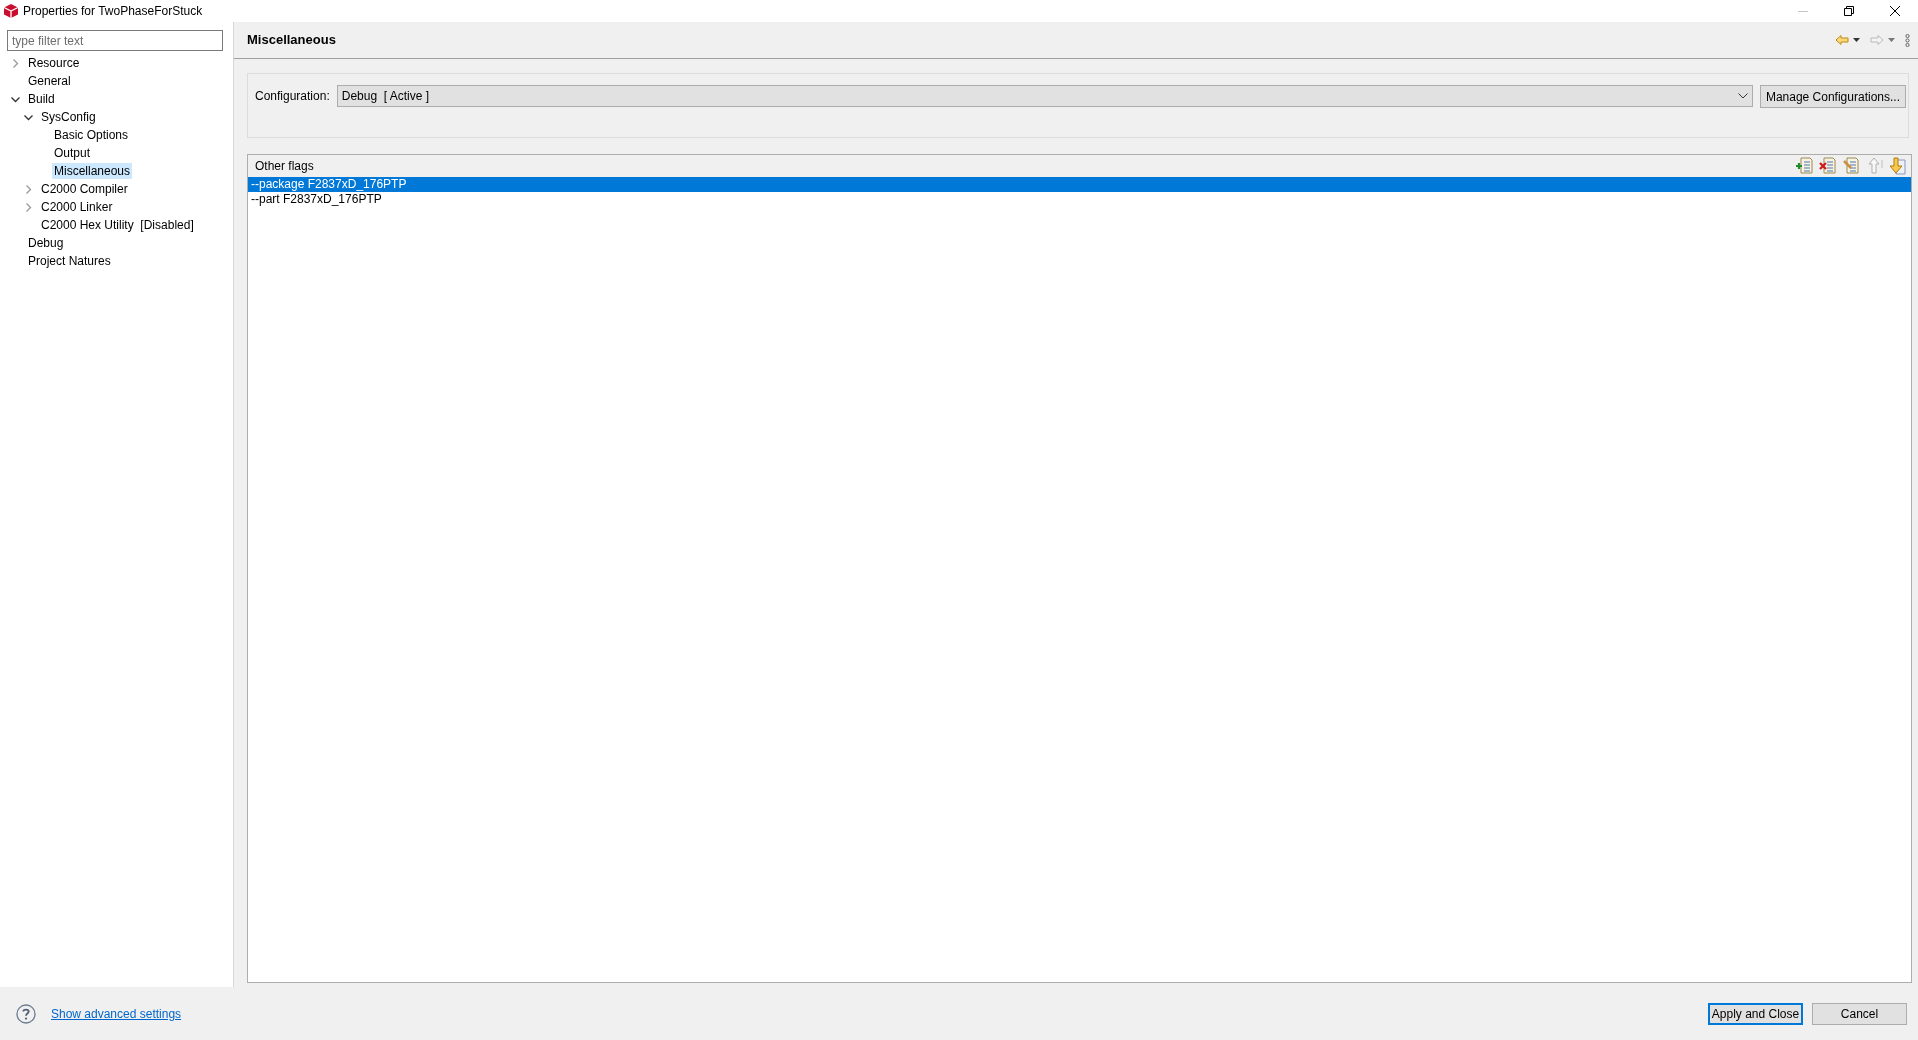 Image resolution: width=1918 pixels, height=1040 pixels. I want to click on tree-item: Output, so click(72, 153).